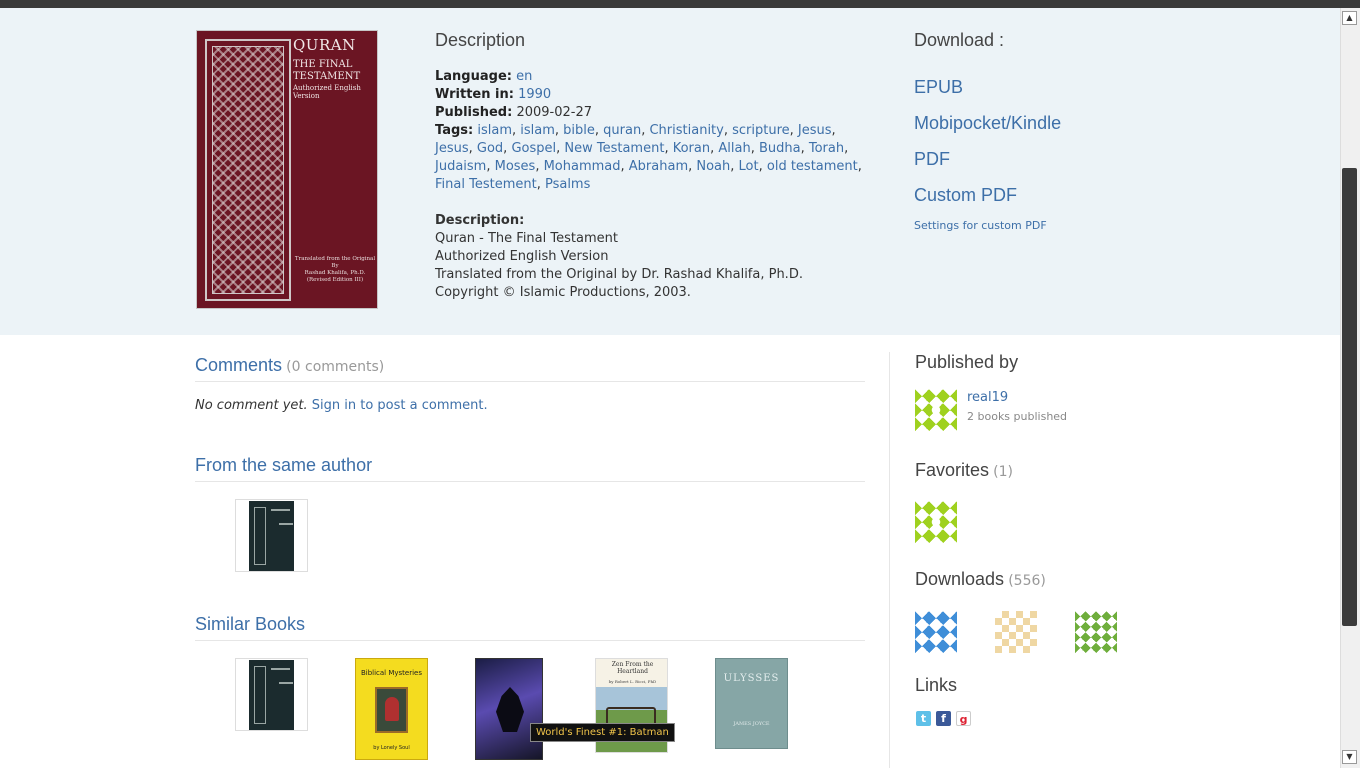 This screenshot has width=1360, height=768. I want to click on signin-link: Sign in to post a comment., so click(400, 405).